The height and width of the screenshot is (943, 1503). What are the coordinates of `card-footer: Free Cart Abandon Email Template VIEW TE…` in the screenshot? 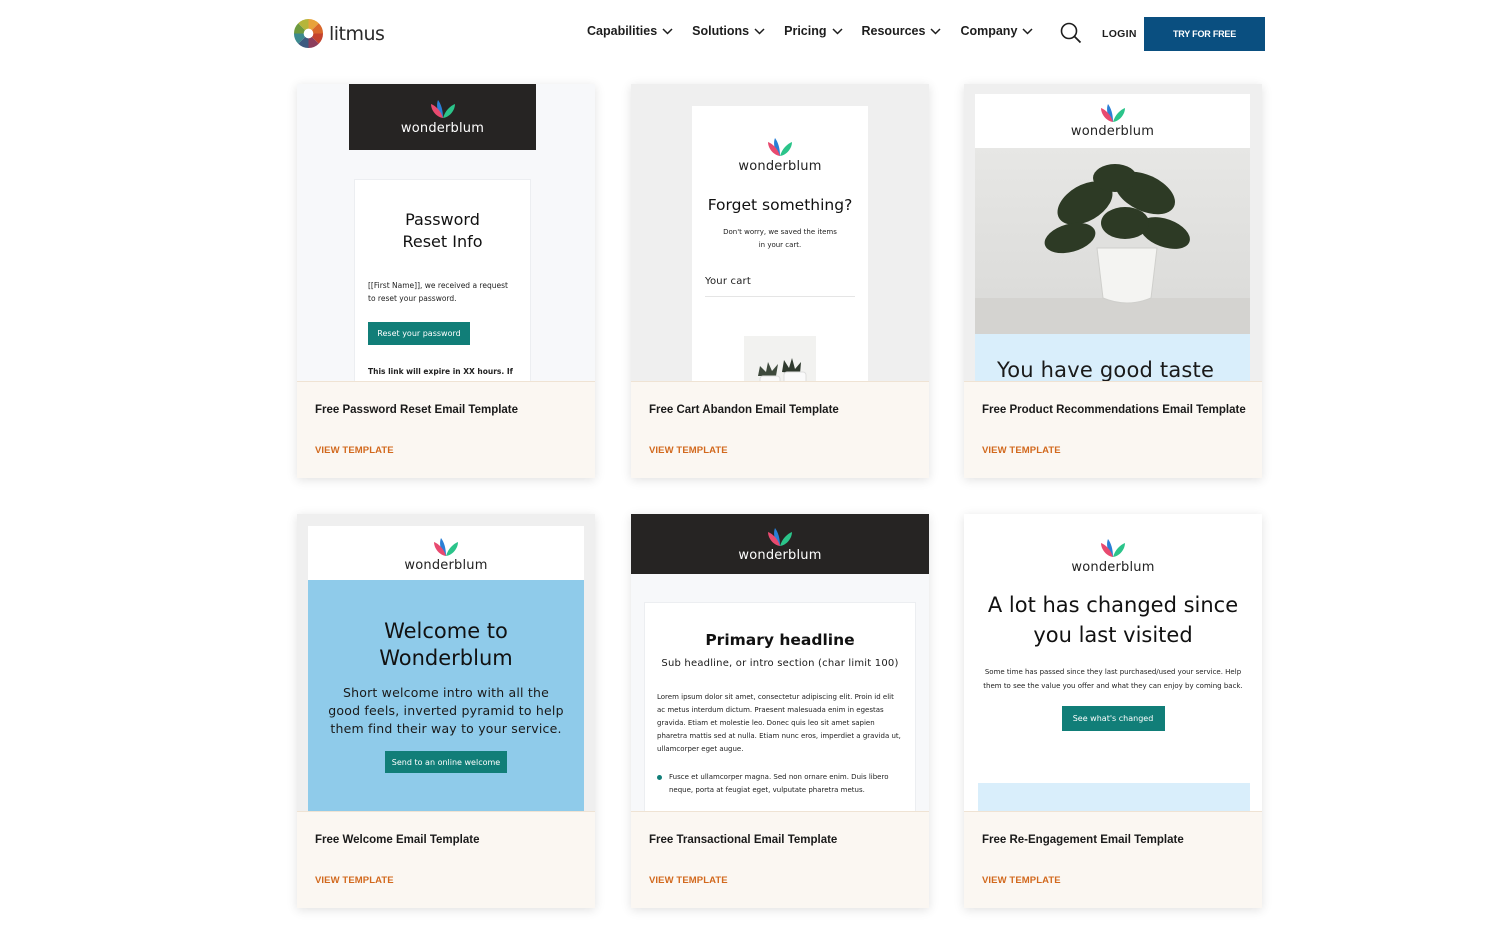 It's located at (780, 429).